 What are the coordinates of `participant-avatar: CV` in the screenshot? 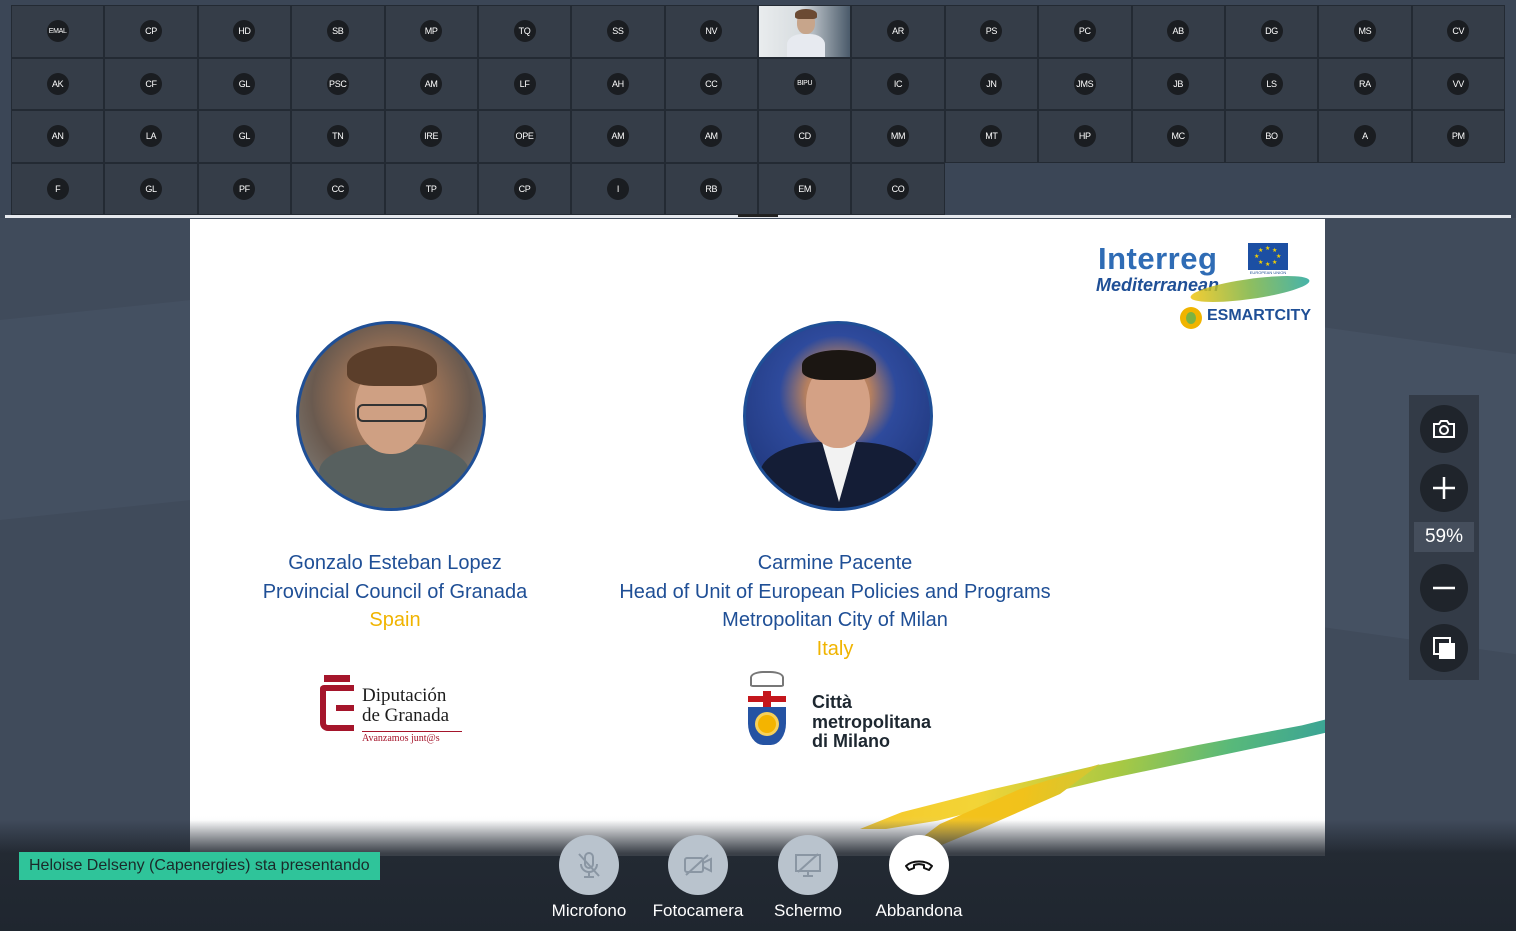 It's located at (1458, 31).